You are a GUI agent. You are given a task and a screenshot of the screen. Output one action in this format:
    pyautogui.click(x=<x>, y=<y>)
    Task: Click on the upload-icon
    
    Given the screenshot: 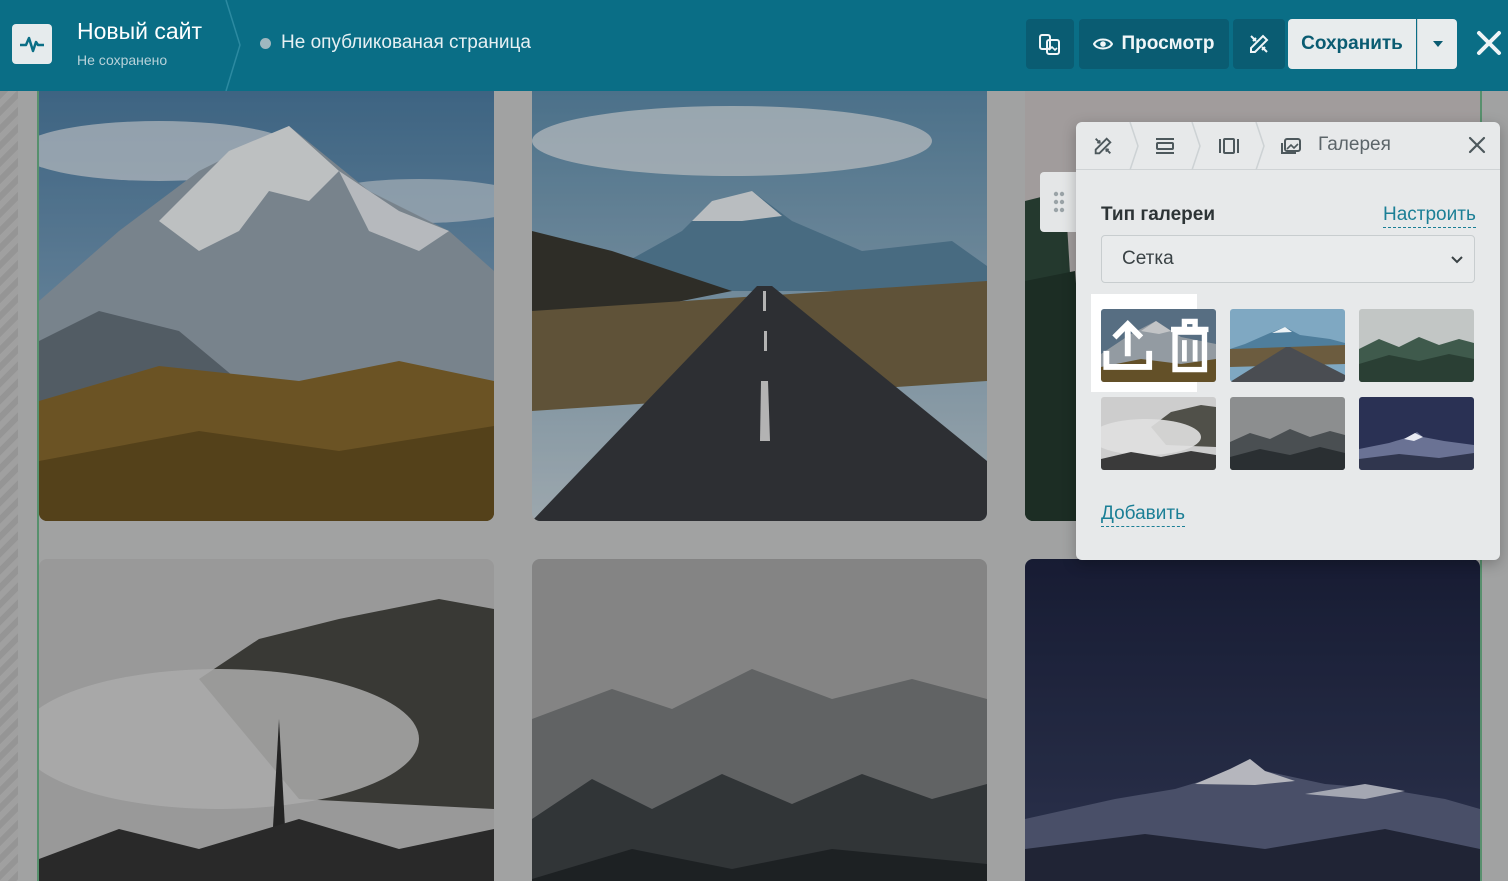 What is the action you would take?
    pyautogui.click(x=1128, y=345)
    